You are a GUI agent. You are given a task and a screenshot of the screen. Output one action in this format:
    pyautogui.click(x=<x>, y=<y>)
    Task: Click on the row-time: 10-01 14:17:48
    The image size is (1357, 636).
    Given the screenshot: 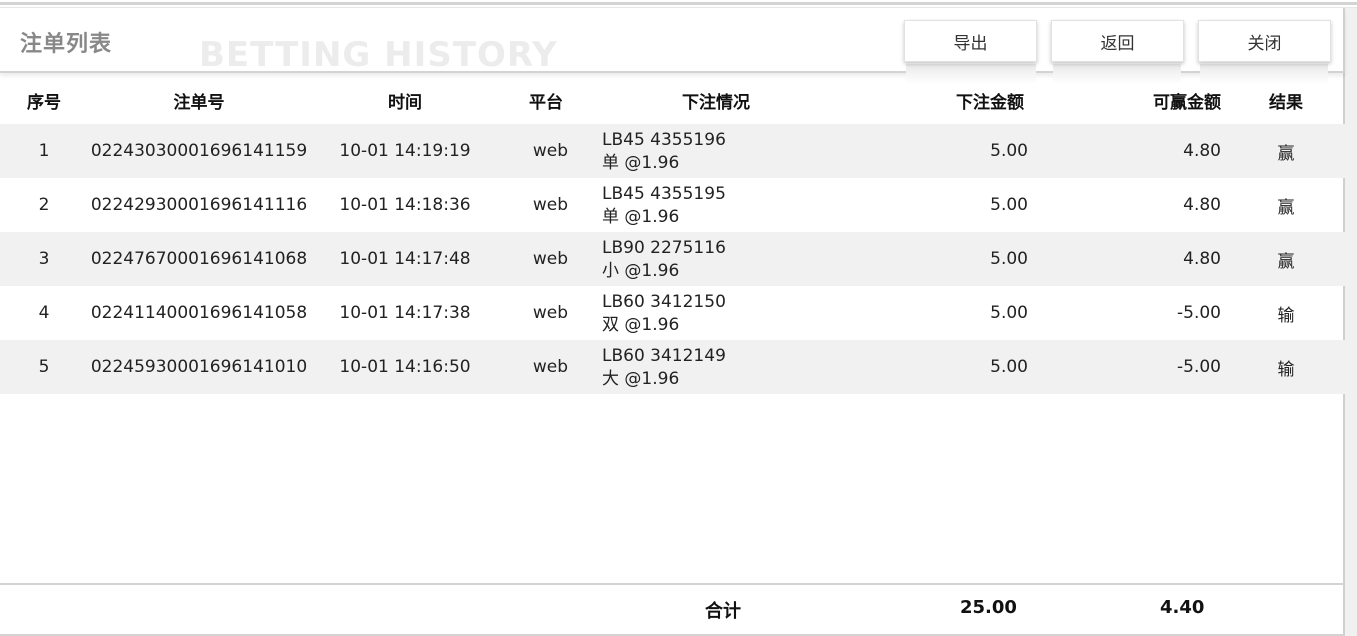 What is the action you would take?
    pyautogui.click(x=405, y=259)
    